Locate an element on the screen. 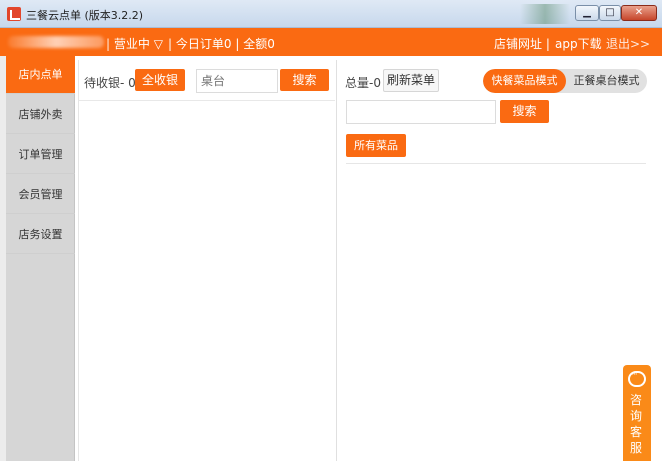 This screenshot has width=662, height=461. dine-table-mode-tab: 正餐桌台模式 is located at coordinates (606, 81).